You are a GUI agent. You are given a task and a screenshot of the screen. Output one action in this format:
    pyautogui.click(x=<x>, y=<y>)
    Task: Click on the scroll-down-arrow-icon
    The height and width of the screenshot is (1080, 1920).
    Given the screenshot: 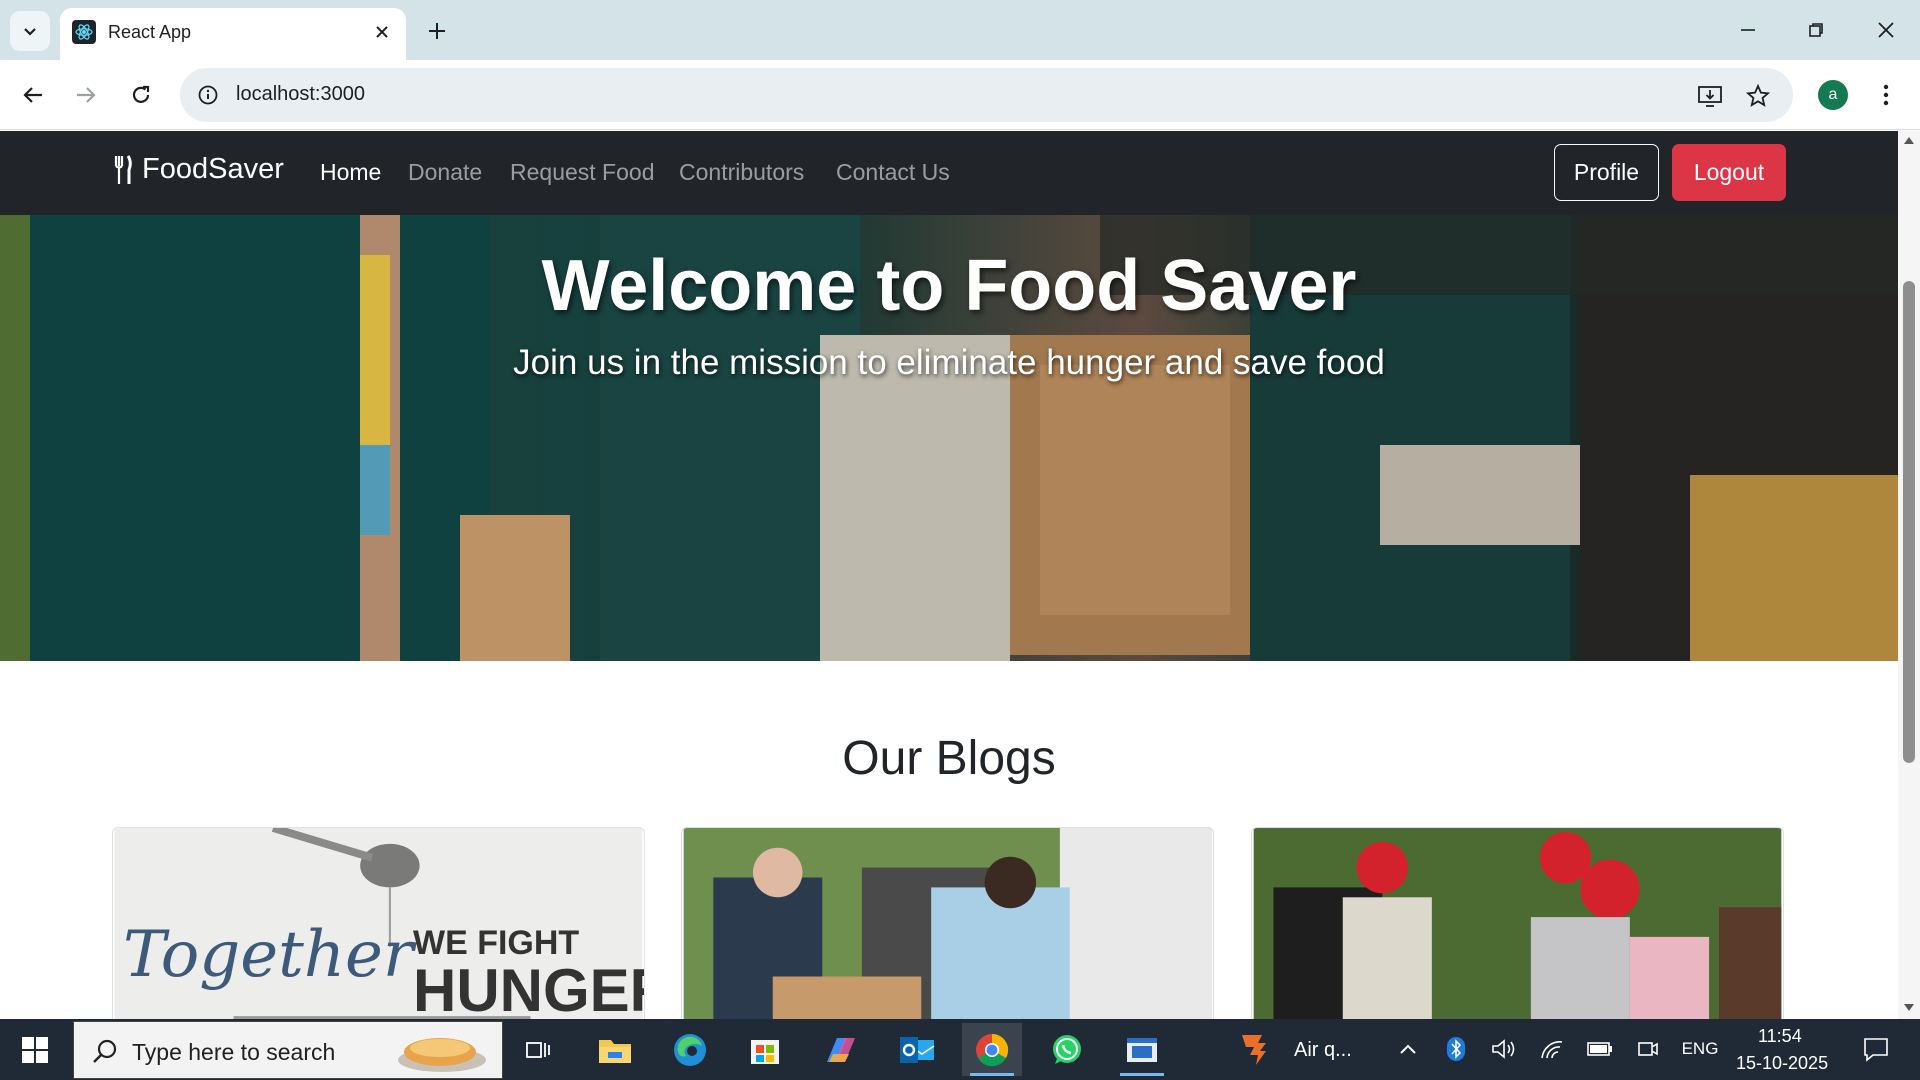 What is the action you would take?
    pyautogui.click(x=1909, y=1008)
    